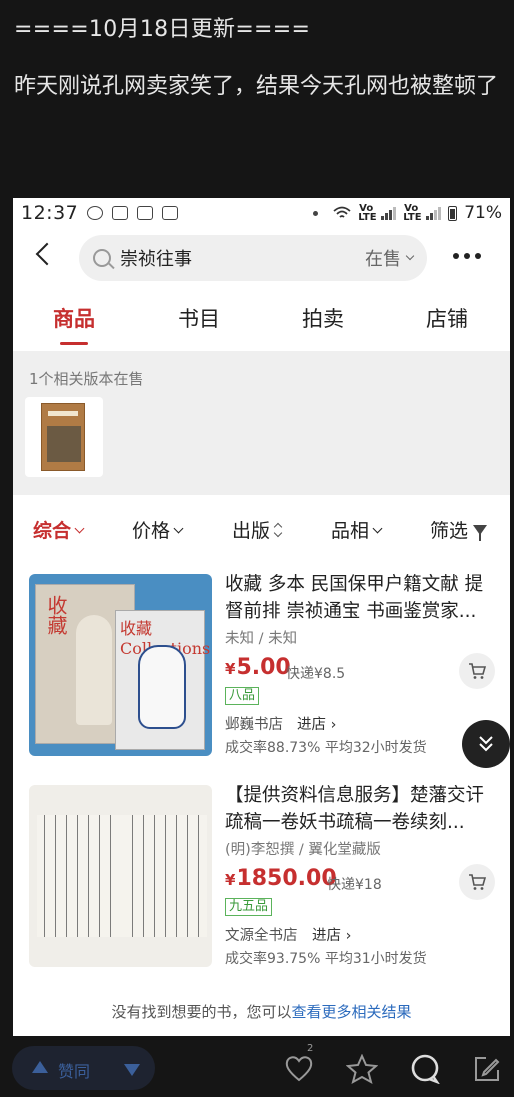  What do you see at coordinates (102, 258) in the screenshot?
I see `search-icon` at bounding box center [102, 258].